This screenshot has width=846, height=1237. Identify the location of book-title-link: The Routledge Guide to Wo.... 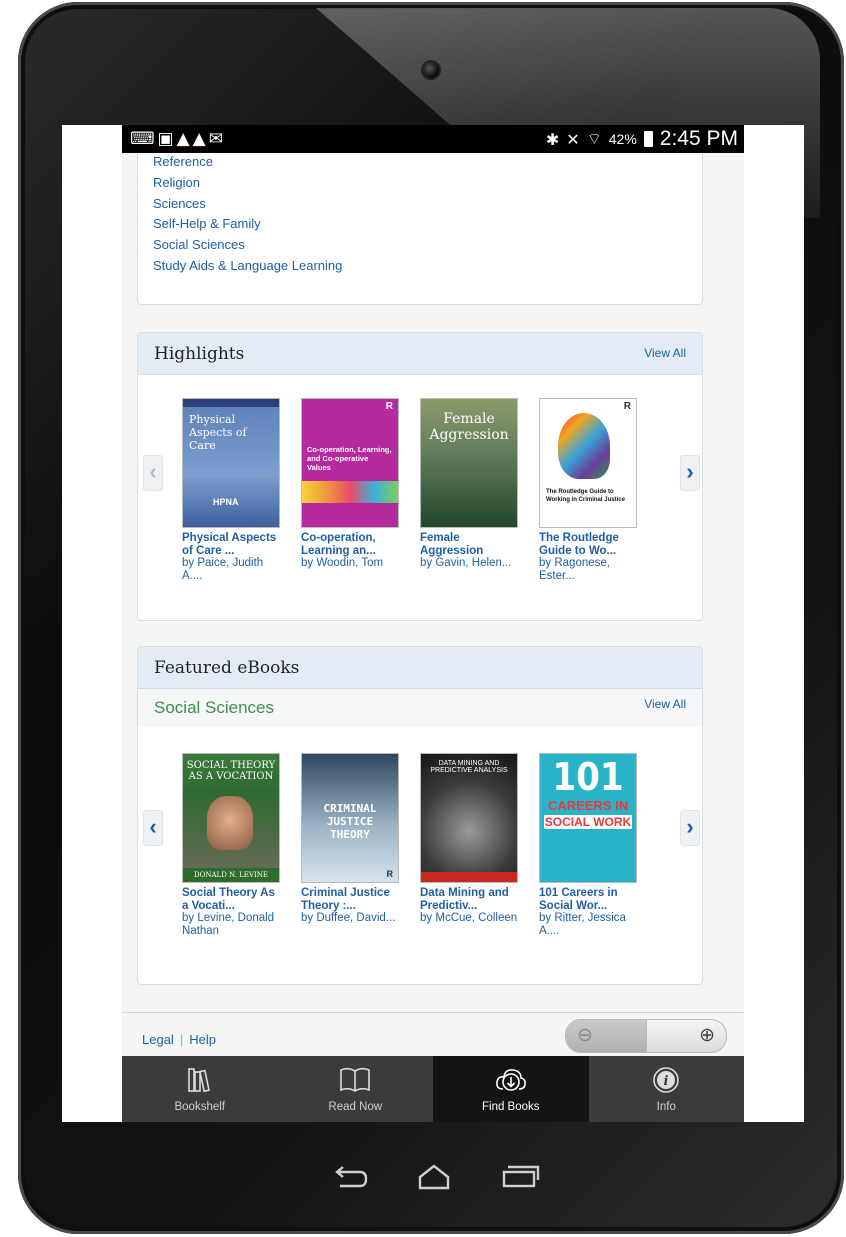
(589, 544).